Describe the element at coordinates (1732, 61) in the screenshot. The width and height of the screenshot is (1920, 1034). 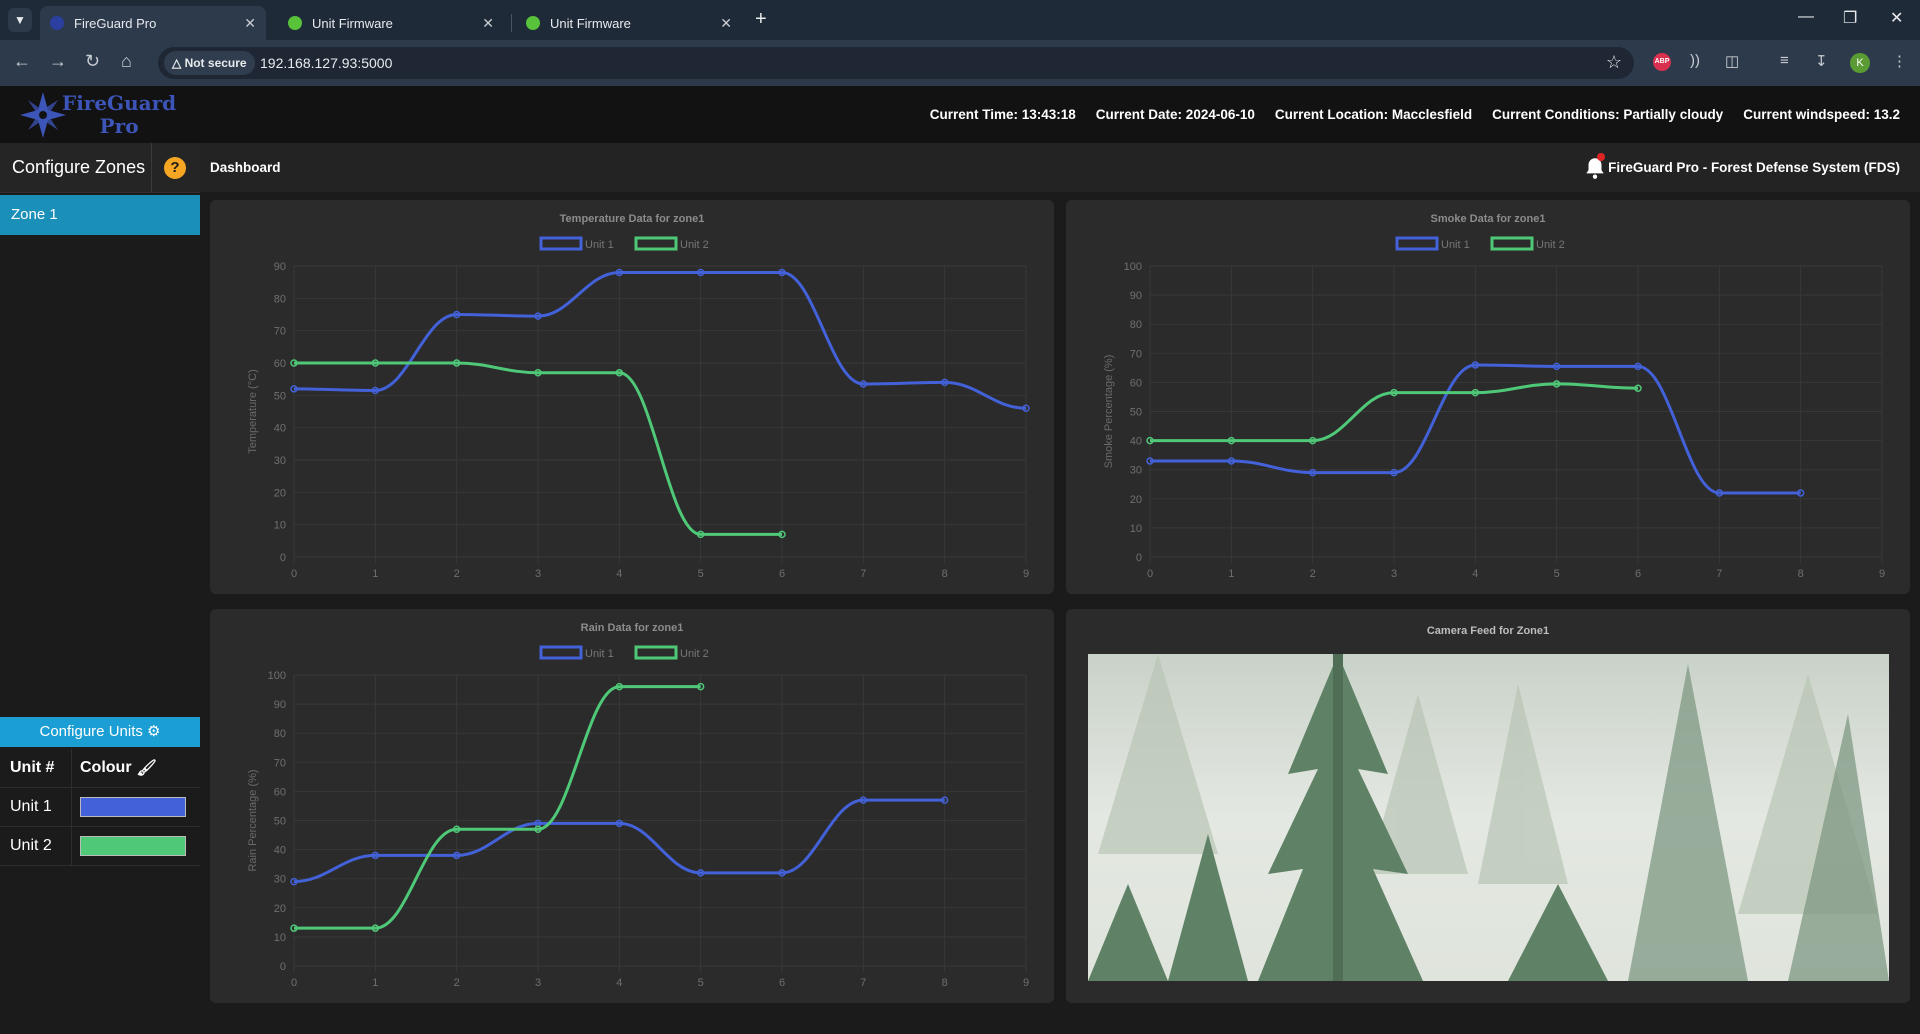
I see `extensions-puzzle-icon: ◫` at that location.